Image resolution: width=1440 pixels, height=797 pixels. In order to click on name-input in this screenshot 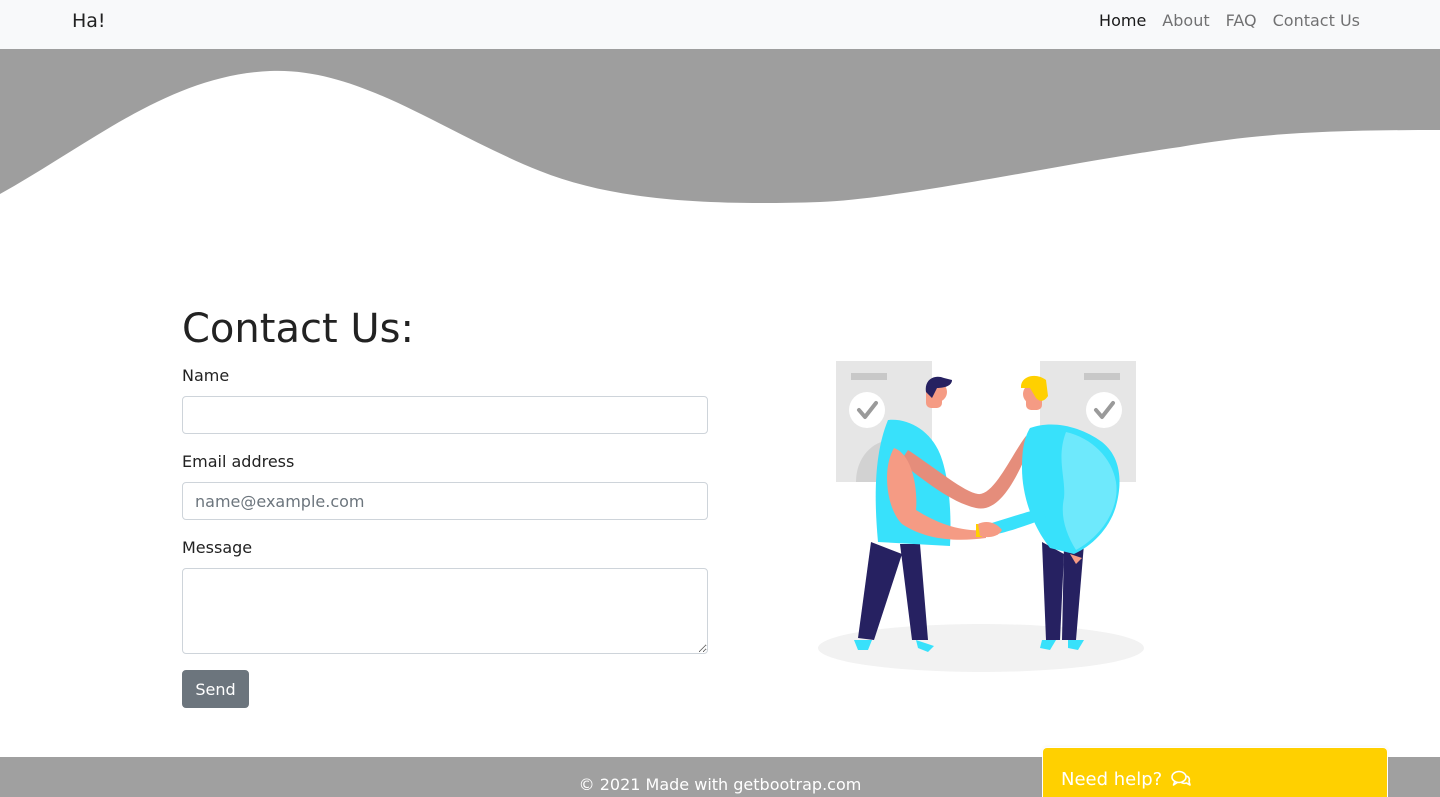, I will do `click(445, 415)`.